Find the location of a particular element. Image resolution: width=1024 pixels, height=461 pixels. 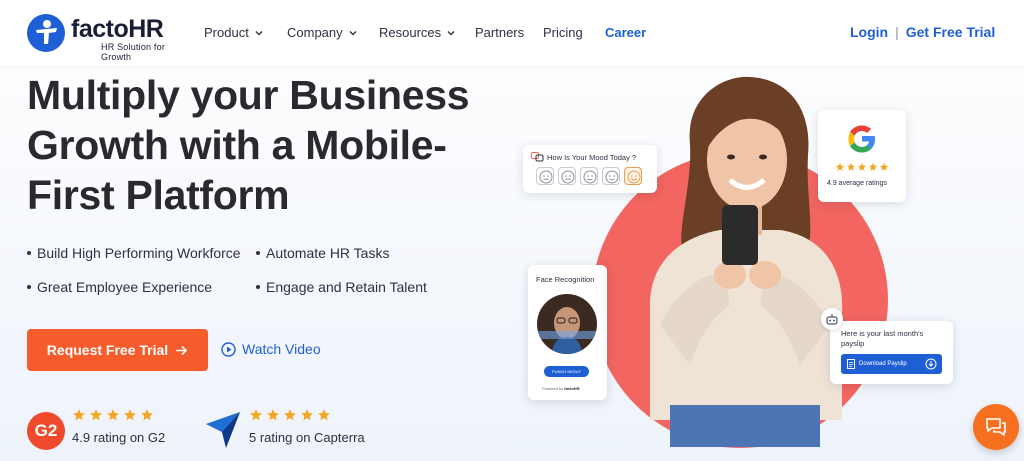

logo-name: factoHR is located at coordinates (117, 29).